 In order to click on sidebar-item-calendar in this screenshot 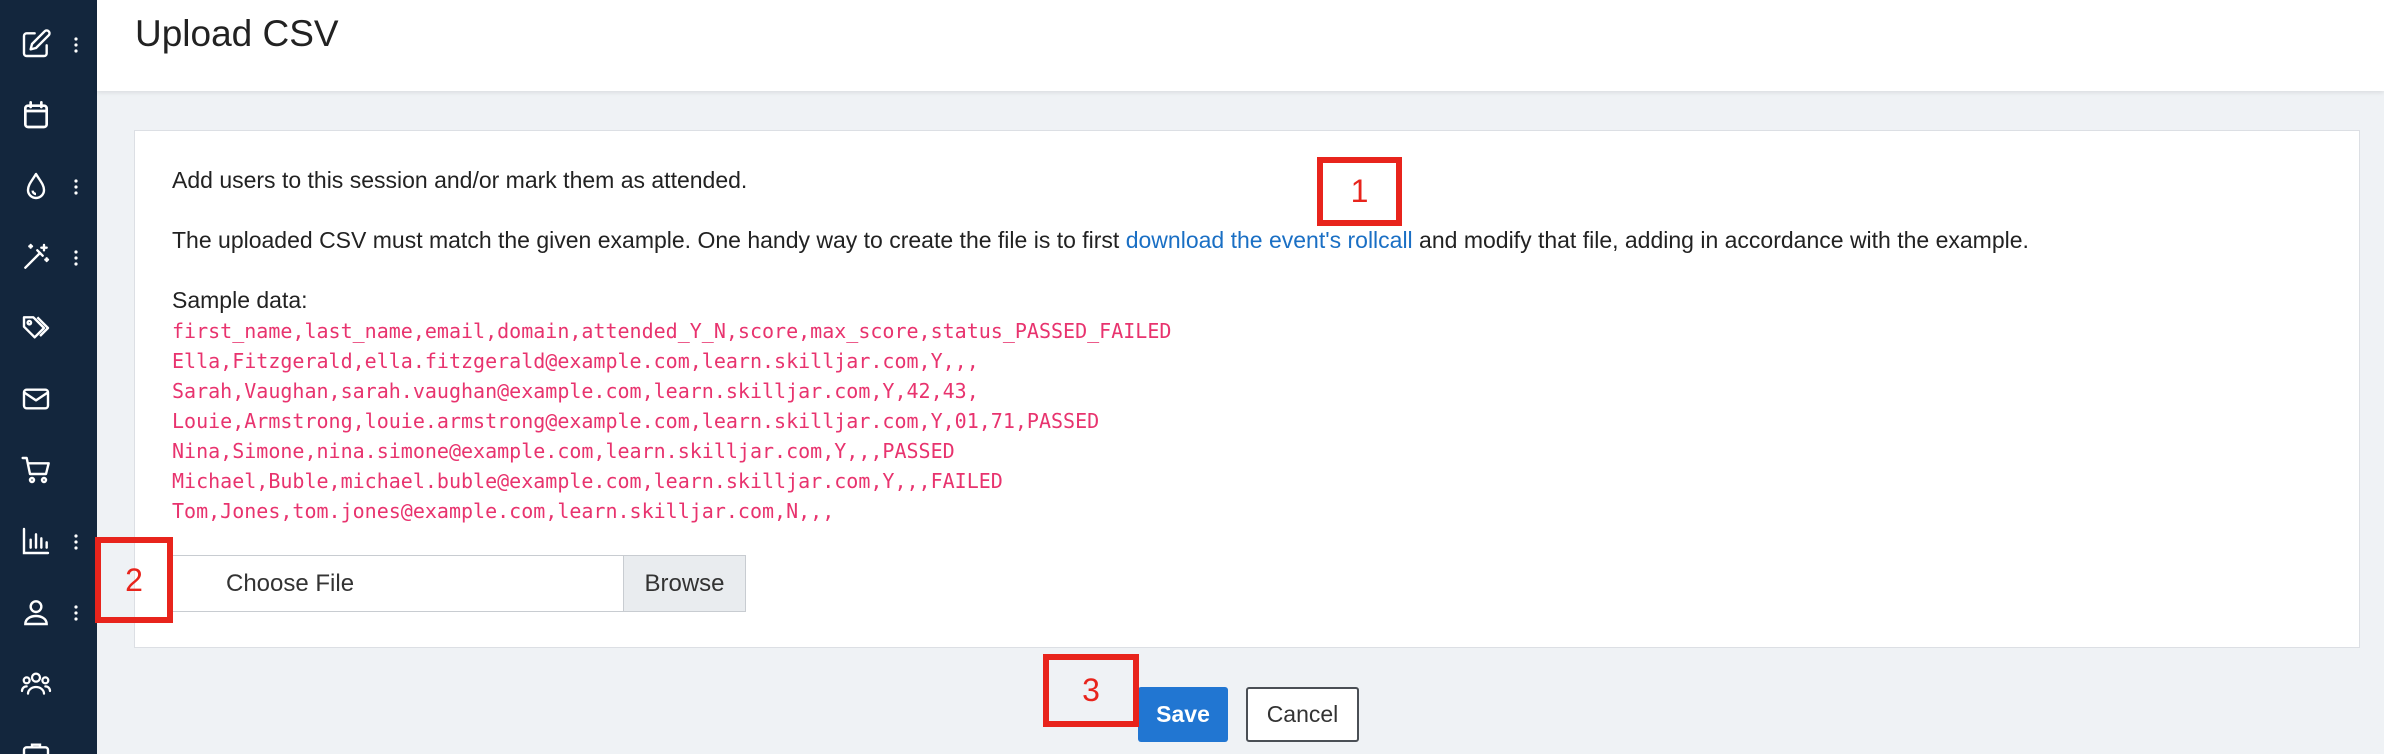, I will do `click(48, 114)`.